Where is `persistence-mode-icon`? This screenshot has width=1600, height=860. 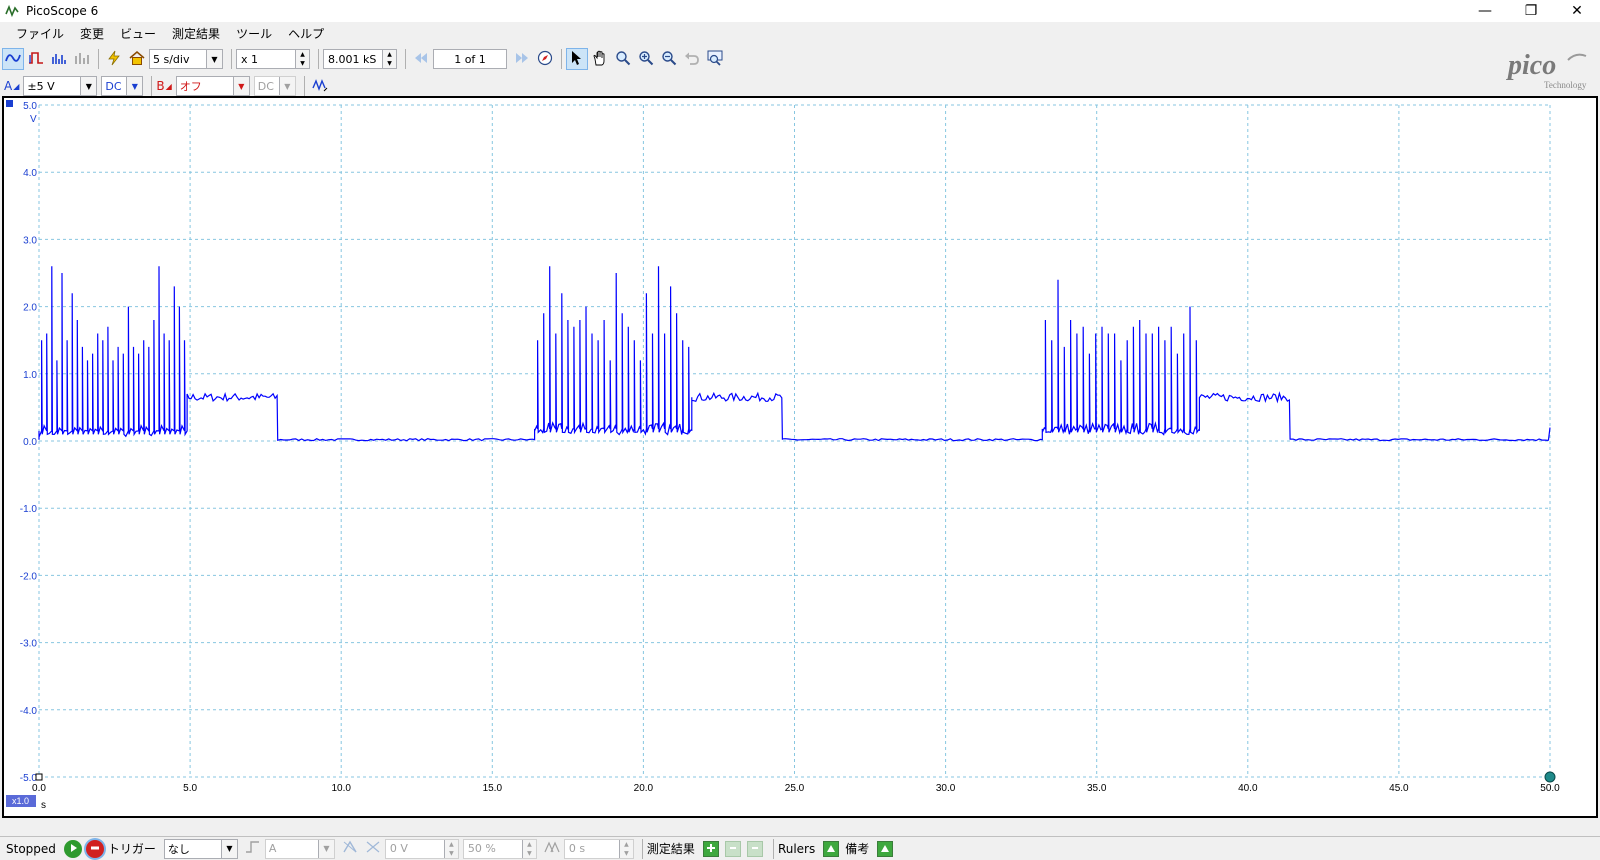 persistence-mode-icon is located at coordinates (36, 59).